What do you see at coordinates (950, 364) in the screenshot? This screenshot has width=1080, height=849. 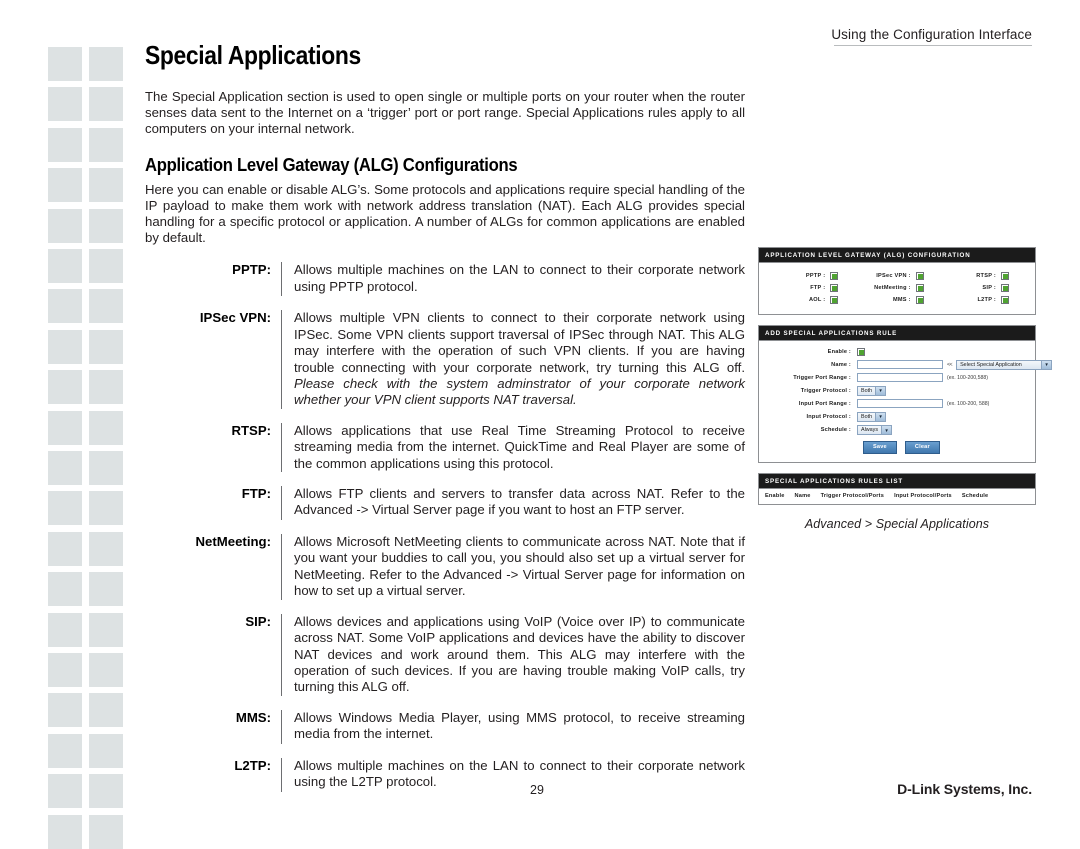 I see `name-arrows: <<` at bounding box center [950, 364].